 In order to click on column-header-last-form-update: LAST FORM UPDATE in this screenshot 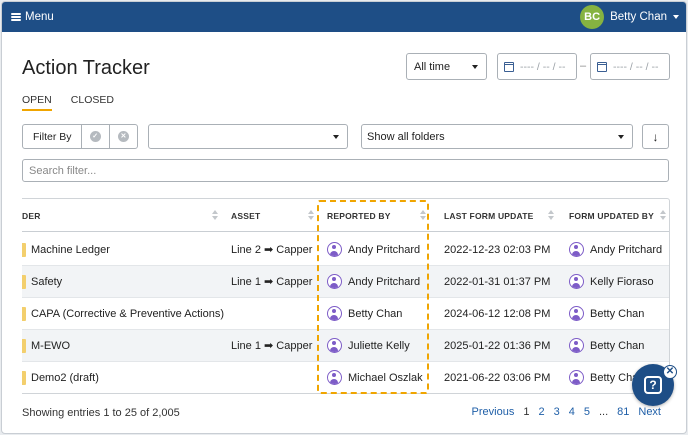, I will do `click(488, 215)`.